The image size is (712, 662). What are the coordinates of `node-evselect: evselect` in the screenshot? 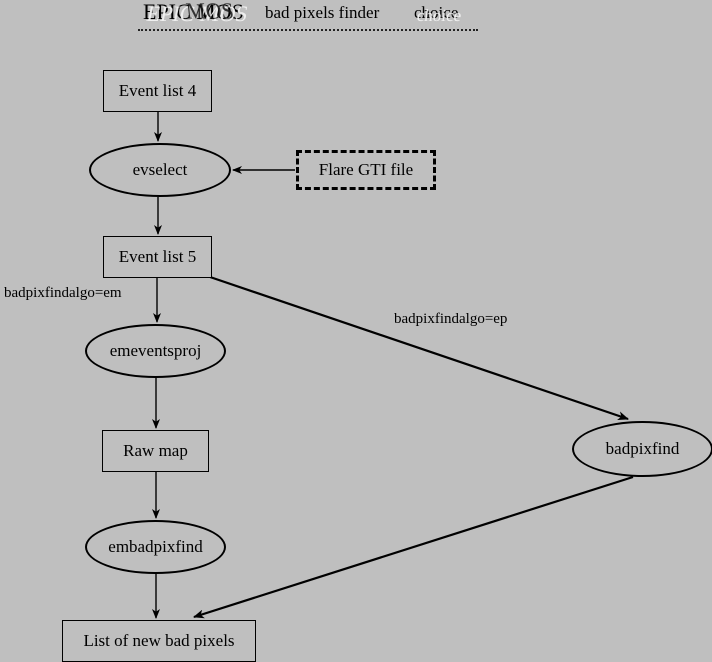 It's located at (160, 170).